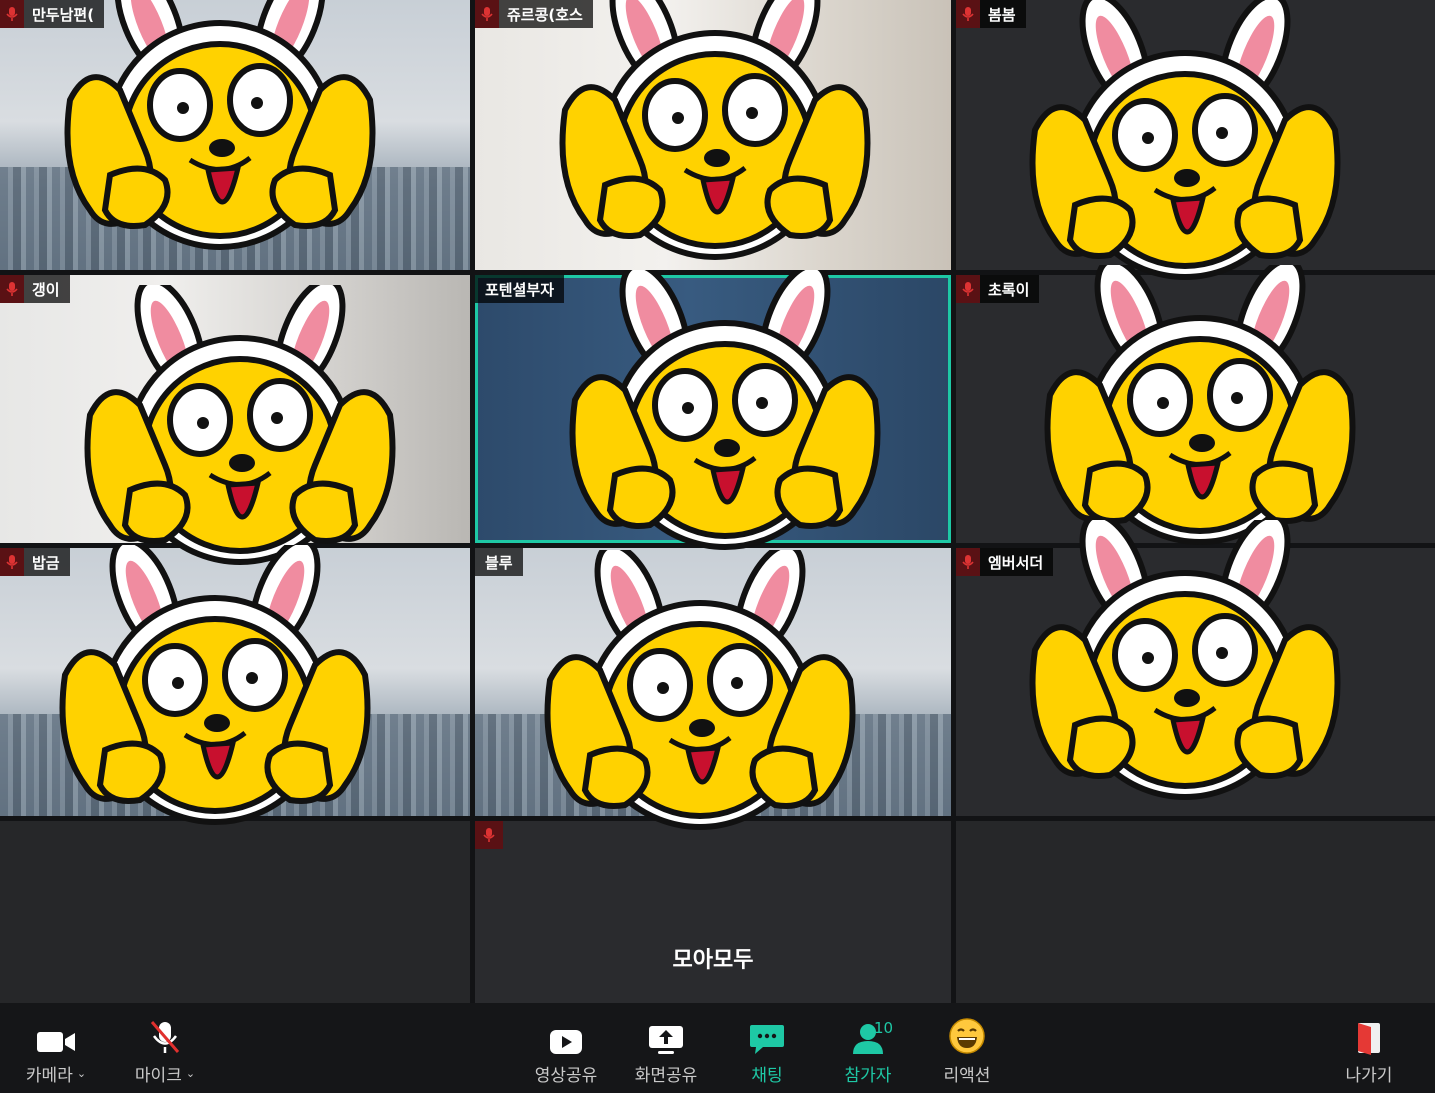 The image size is (1435, 1093). What do you see at coordinates (1195, 682) in the screenshot?
I see `video-tile: 엠버서더` at bounding box center [1195, 682].